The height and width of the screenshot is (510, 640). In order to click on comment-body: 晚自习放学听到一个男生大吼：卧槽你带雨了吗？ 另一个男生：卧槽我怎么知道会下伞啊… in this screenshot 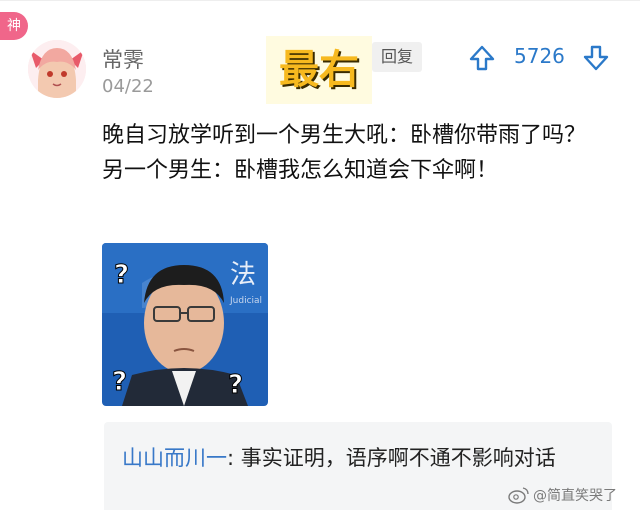, I will do `click(370, 153)`.